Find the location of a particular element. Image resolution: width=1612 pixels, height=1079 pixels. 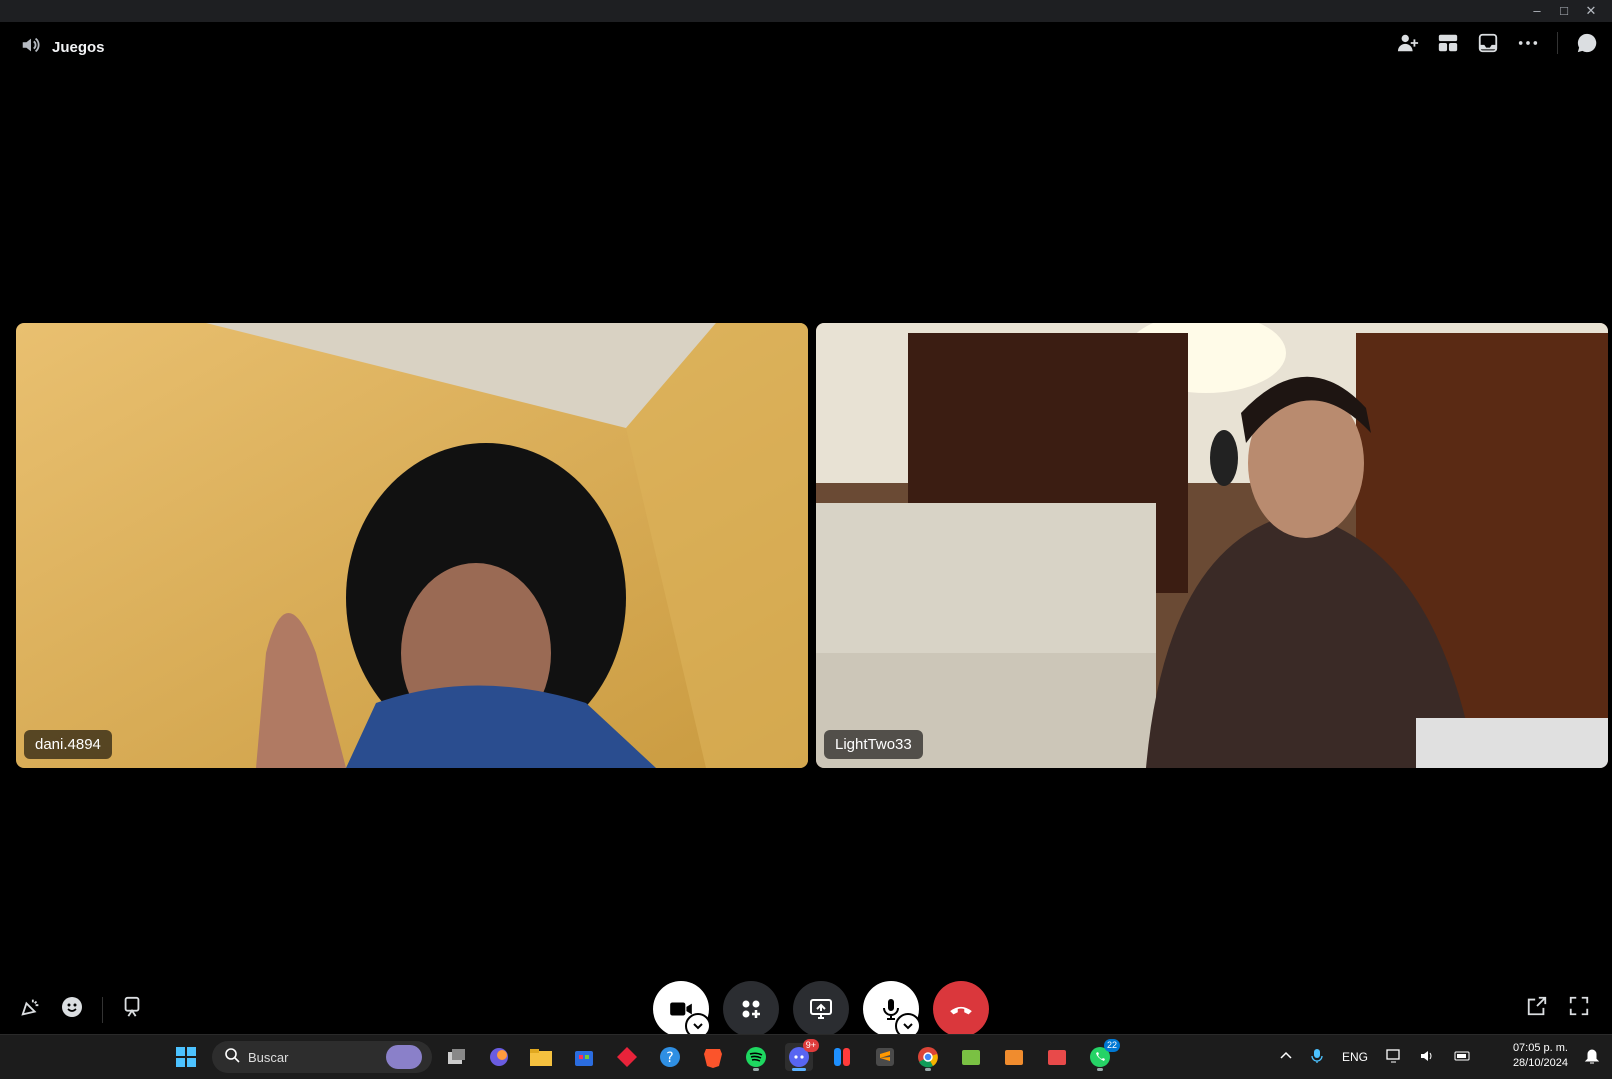

chevron-up-icon is located at coordinates (1286, 1057).